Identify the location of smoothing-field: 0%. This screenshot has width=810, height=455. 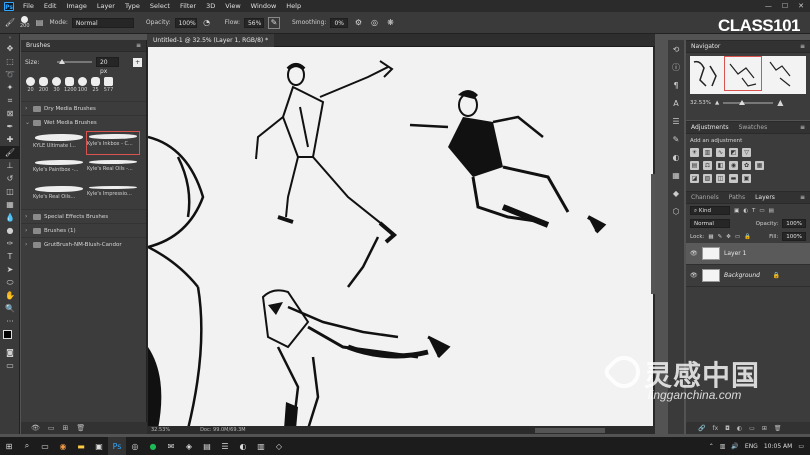
(339, 22).